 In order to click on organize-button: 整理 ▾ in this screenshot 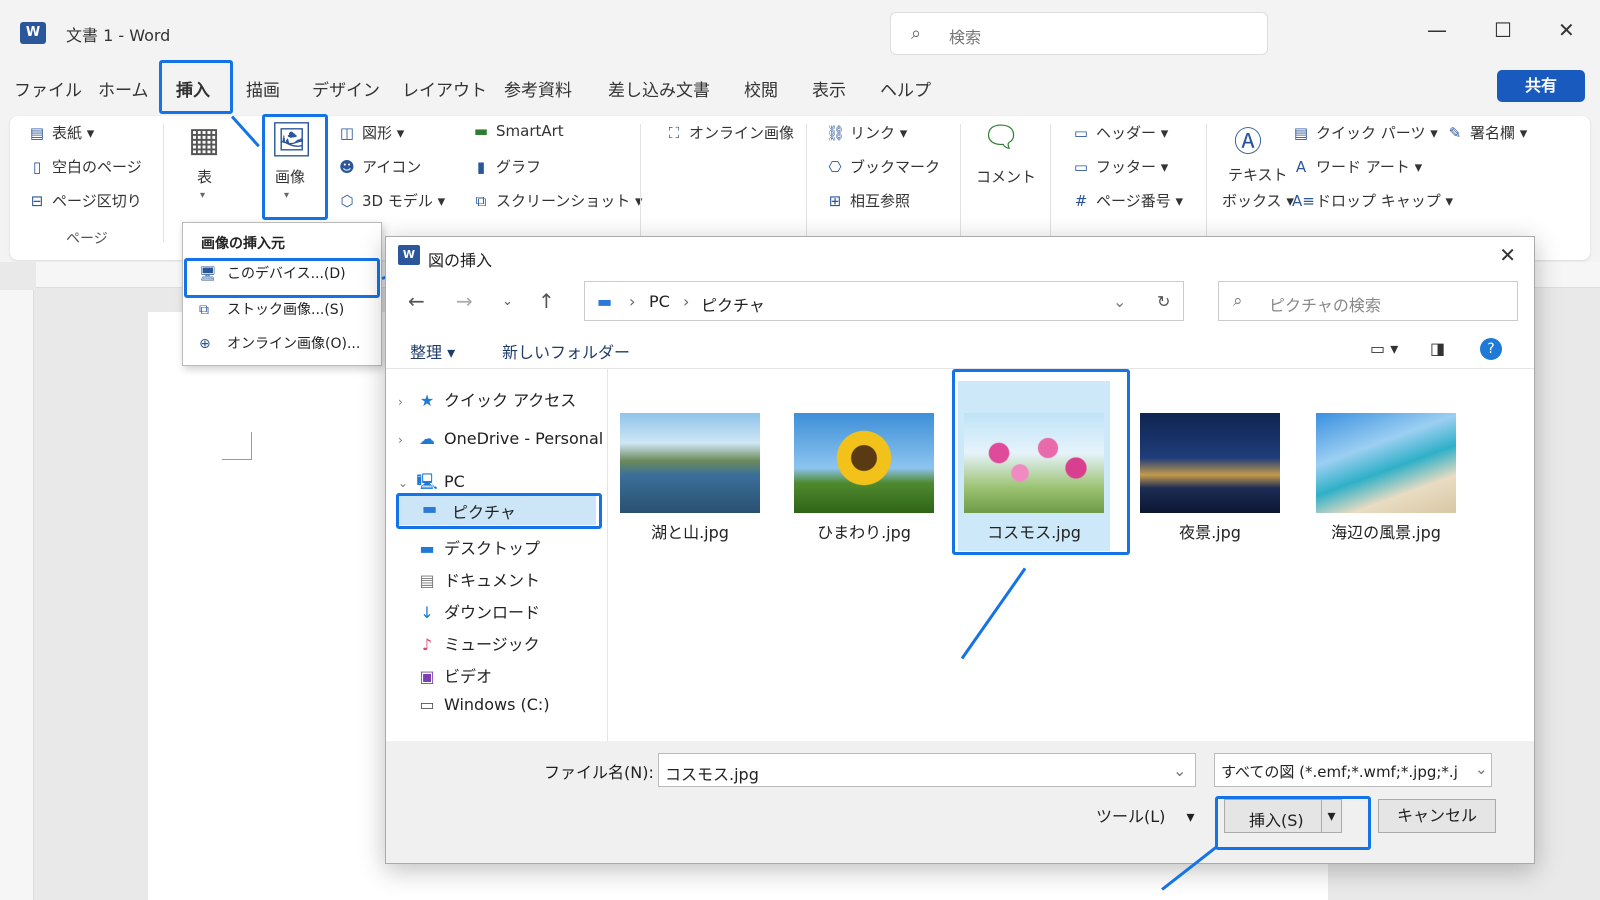, I will do `click(432, 351)`.